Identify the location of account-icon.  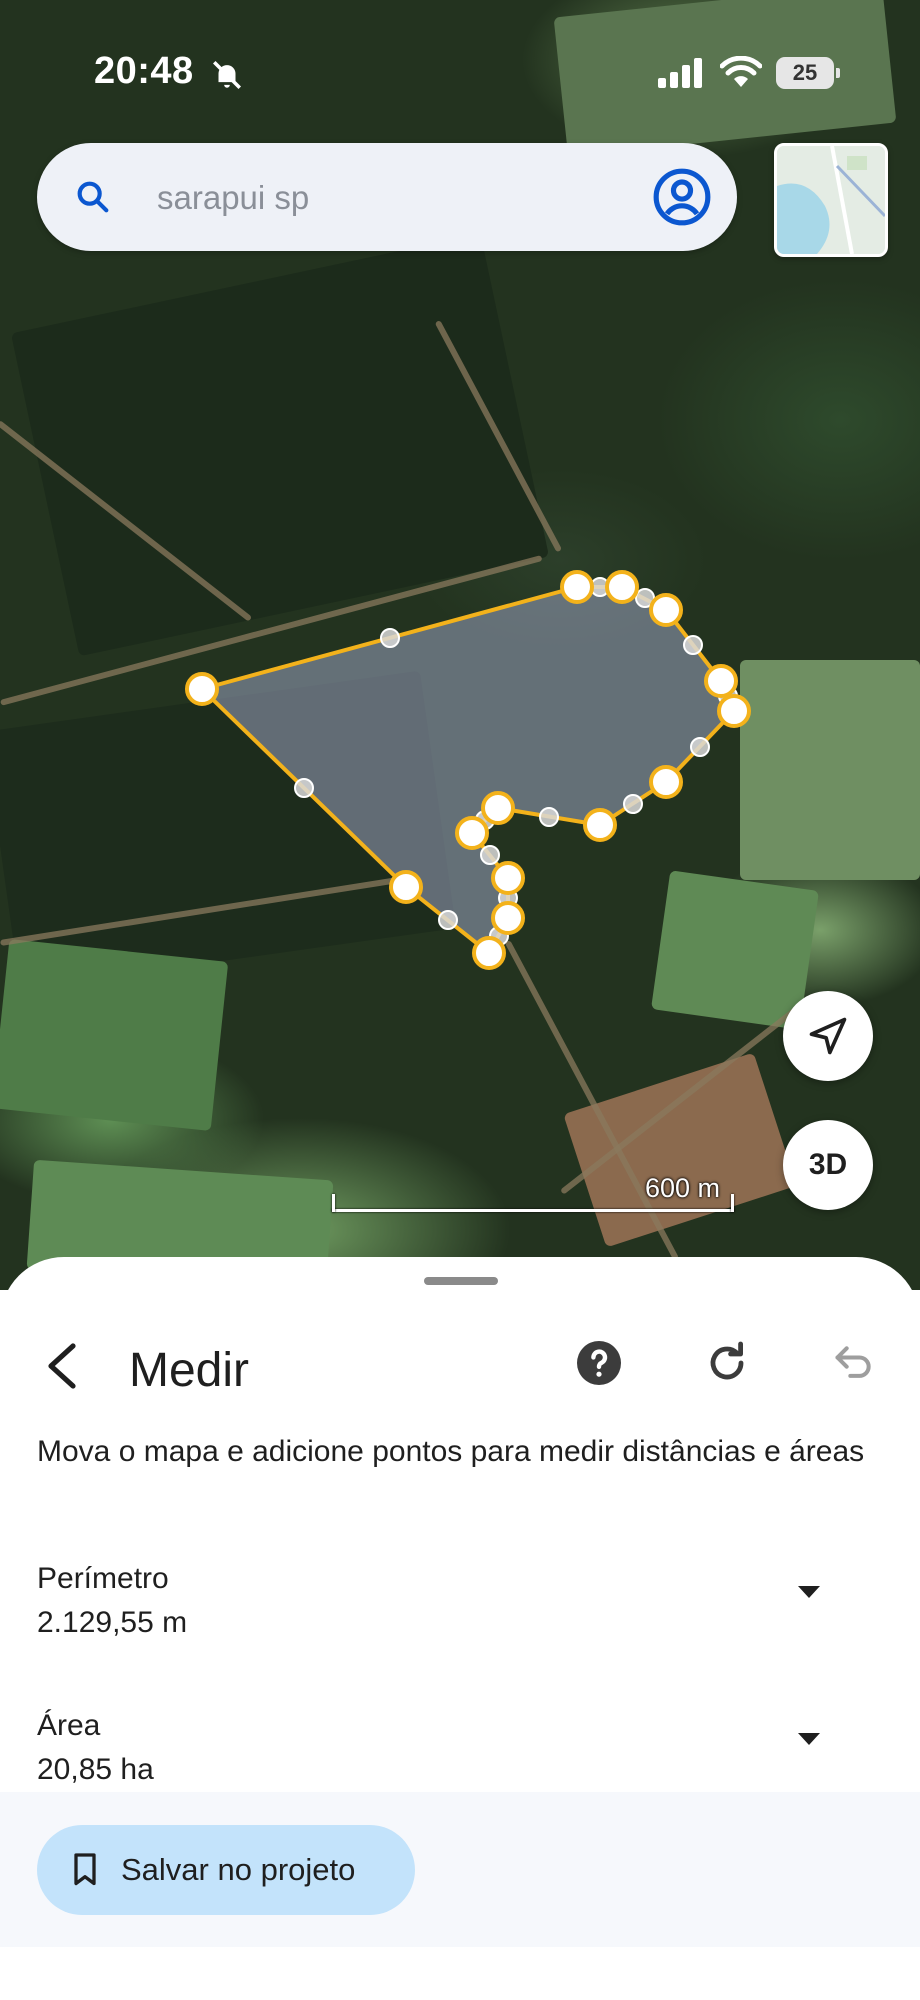
(682, 197).